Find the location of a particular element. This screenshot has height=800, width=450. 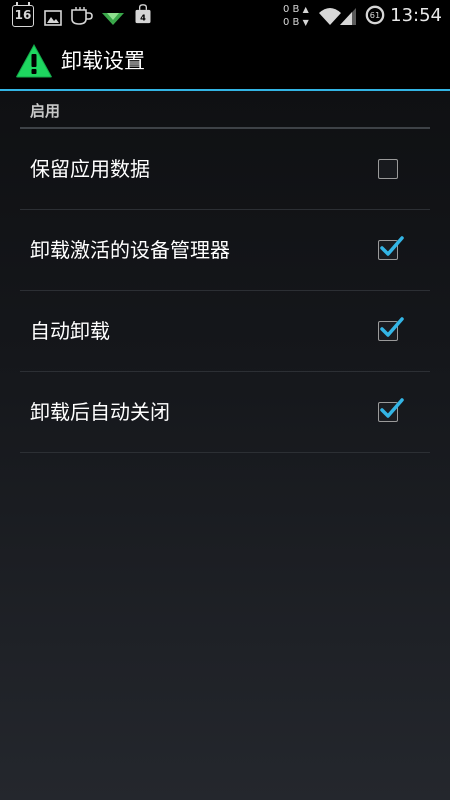

uninstall-device-admin-checkbox is located at coordinates (391, 248).